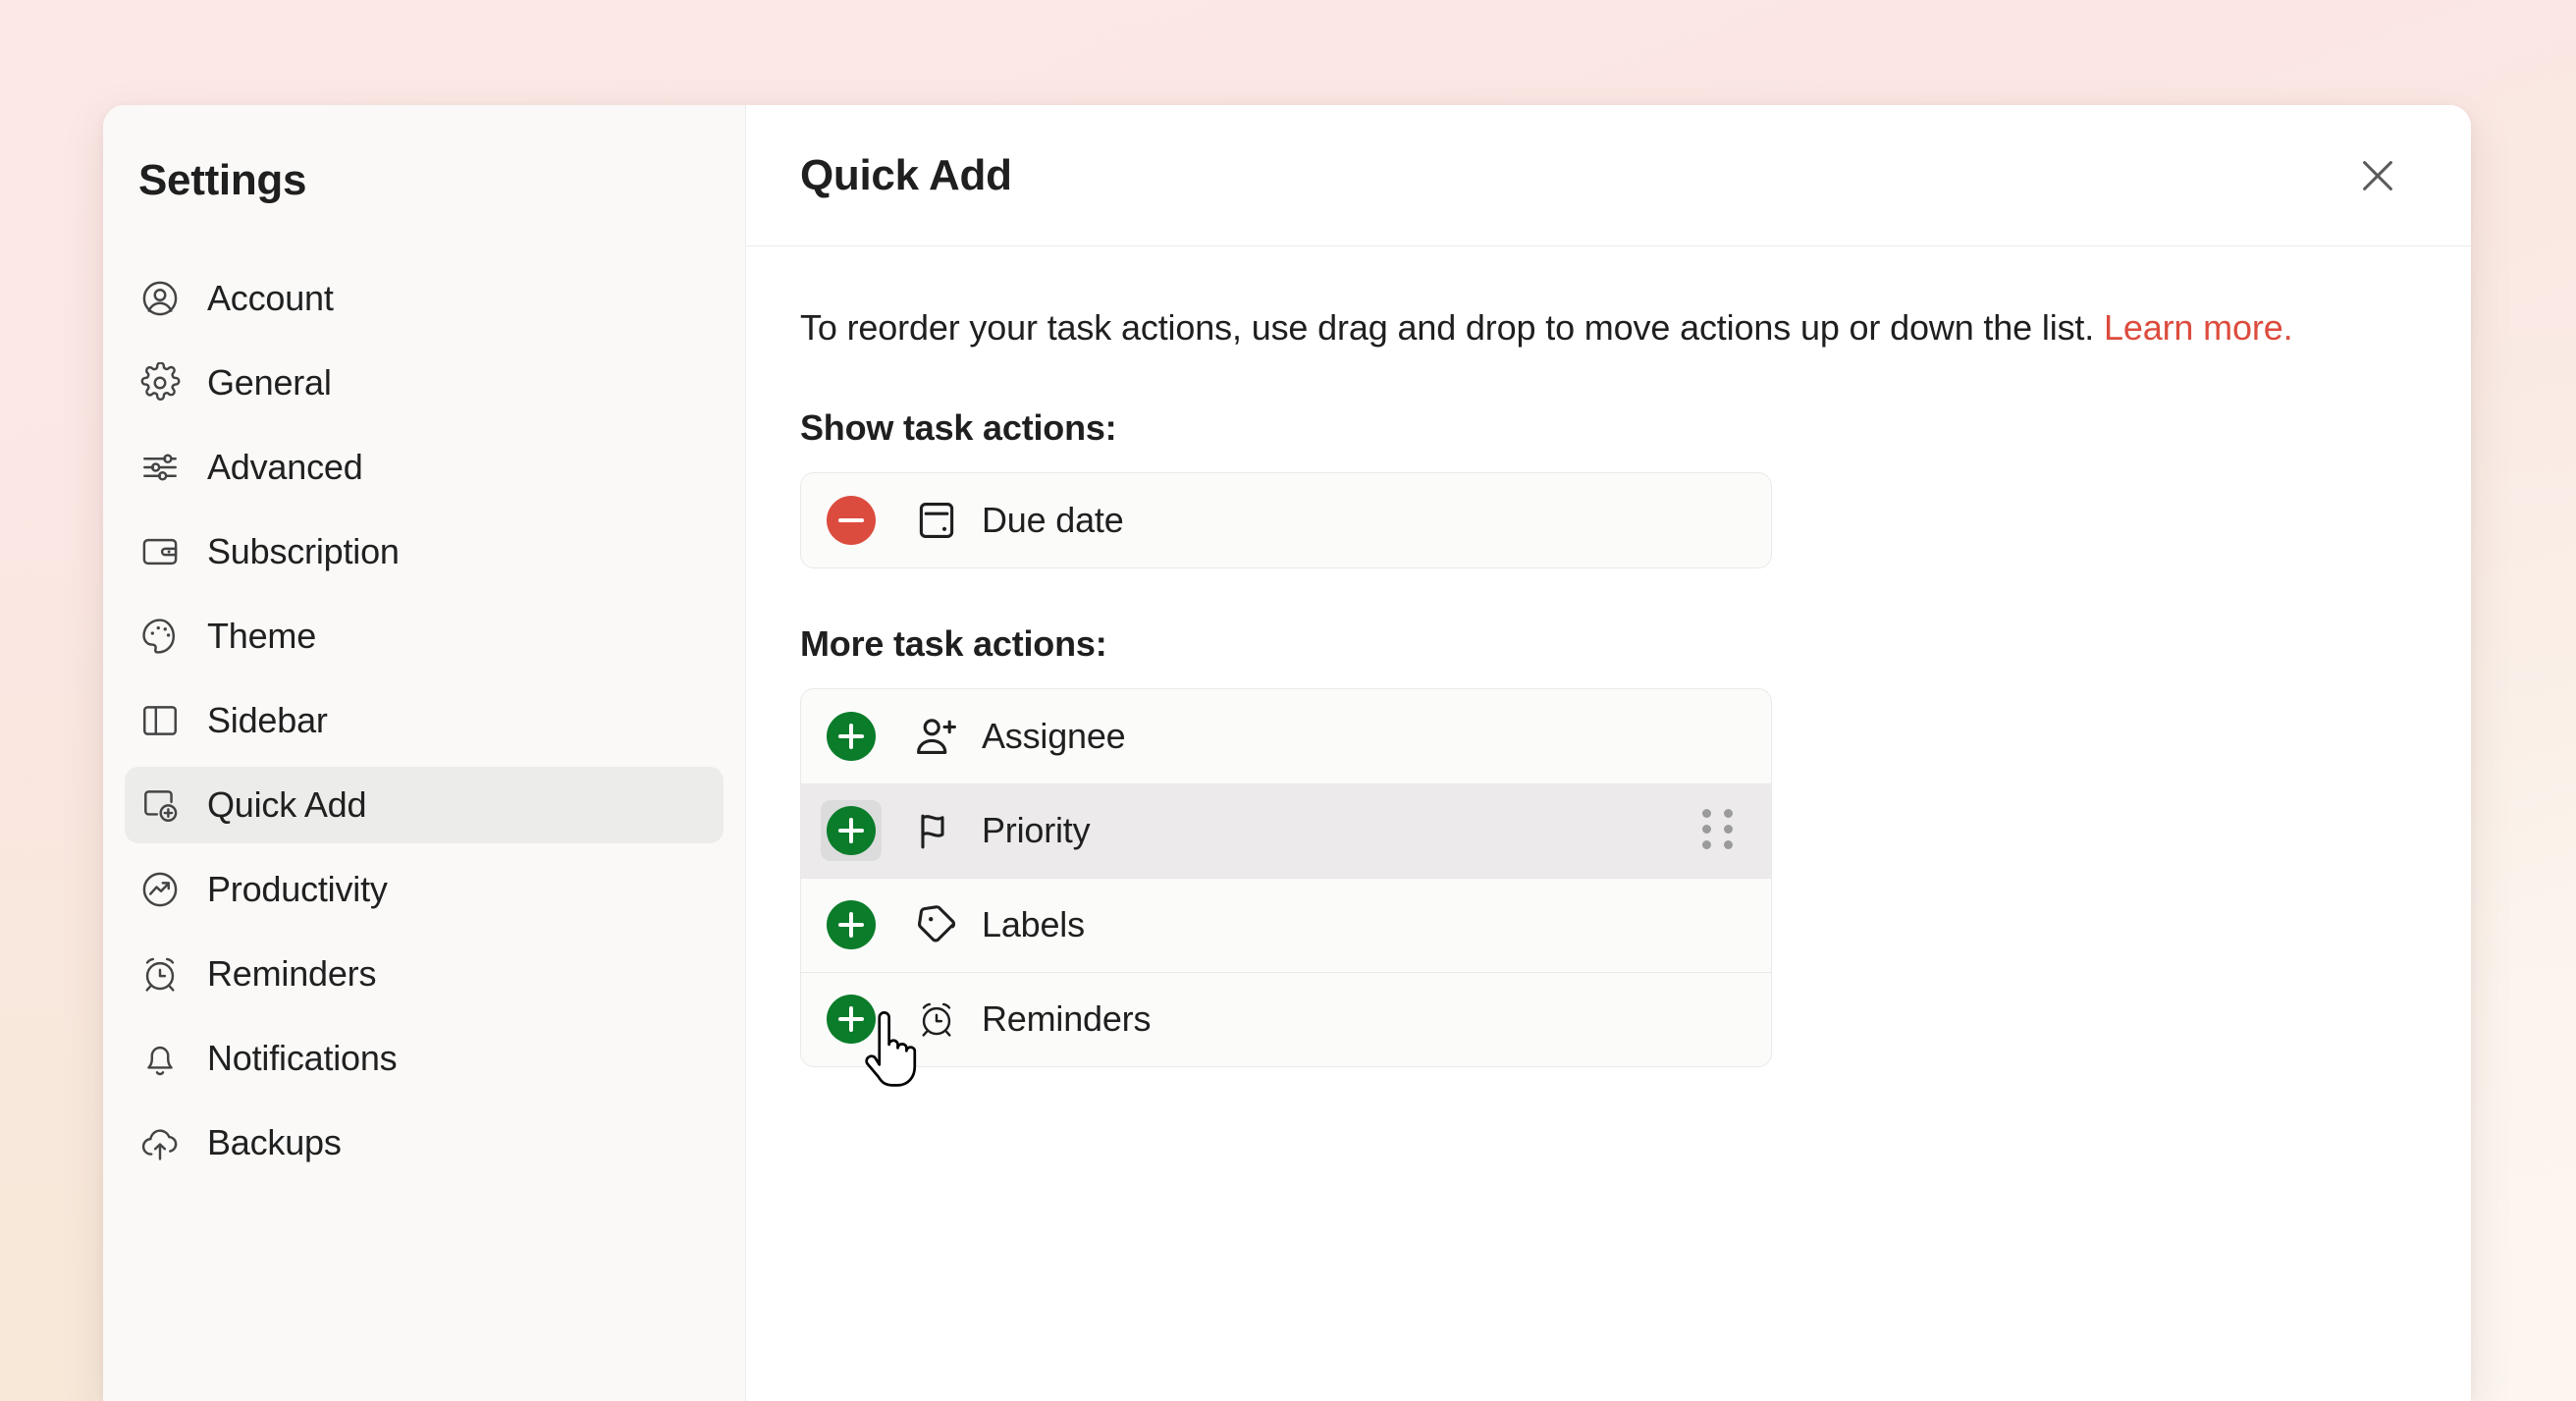  I want to click on task-action-row: Labels, so click(1286, 924).